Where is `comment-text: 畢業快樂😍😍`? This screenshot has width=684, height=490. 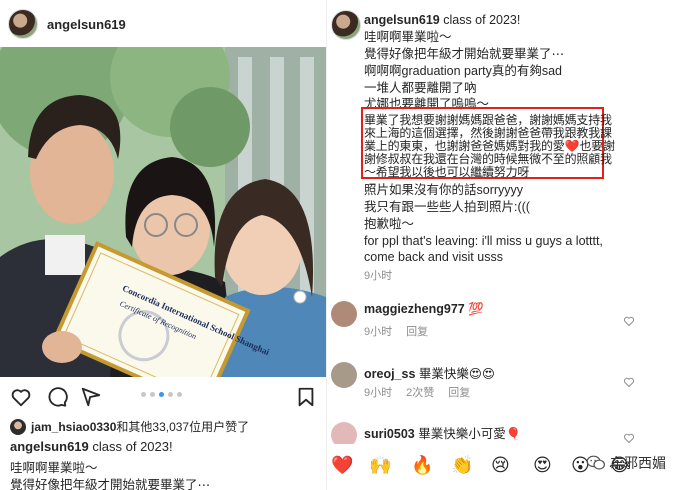
comment-text: 畢業快樂😍😍 is located at coordinates (456, 374).